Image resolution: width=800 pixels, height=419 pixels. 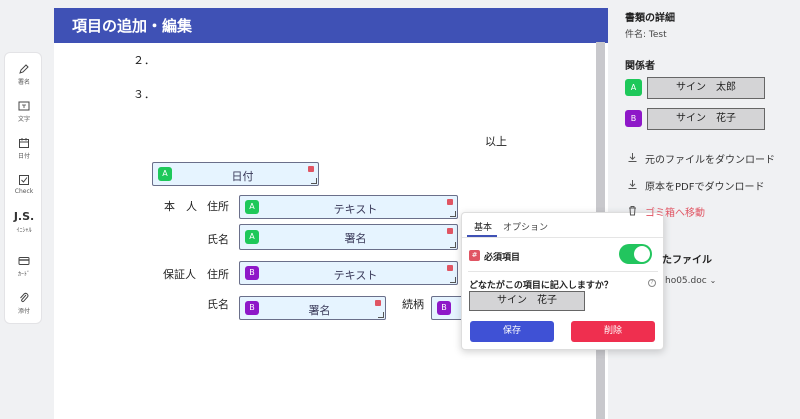 What do you see at coordinates (24, 111) in the screenshot?
I see `text-tool: 文字` at bounding box center [24, 111].